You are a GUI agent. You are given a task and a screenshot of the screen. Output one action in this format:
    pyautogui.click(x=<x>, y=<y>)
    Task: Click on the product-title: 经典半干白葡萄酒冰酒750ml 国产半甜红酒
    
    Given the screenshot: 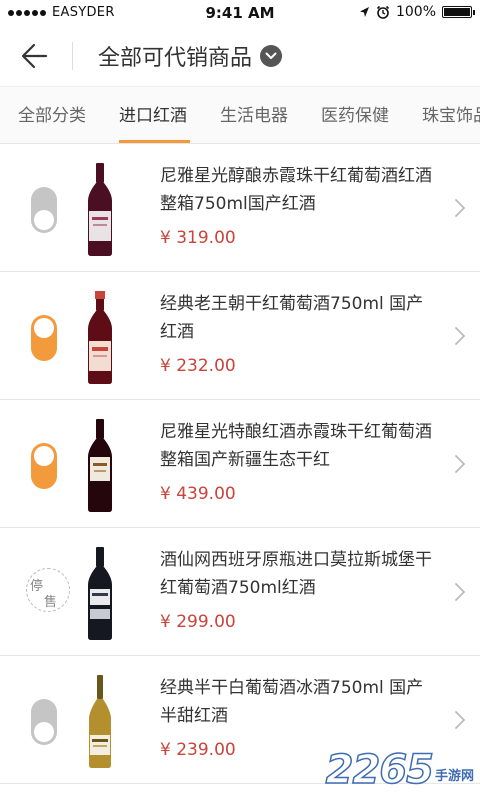 What is the action you would take?
    pyautogui.click(x=292, y=702)
    